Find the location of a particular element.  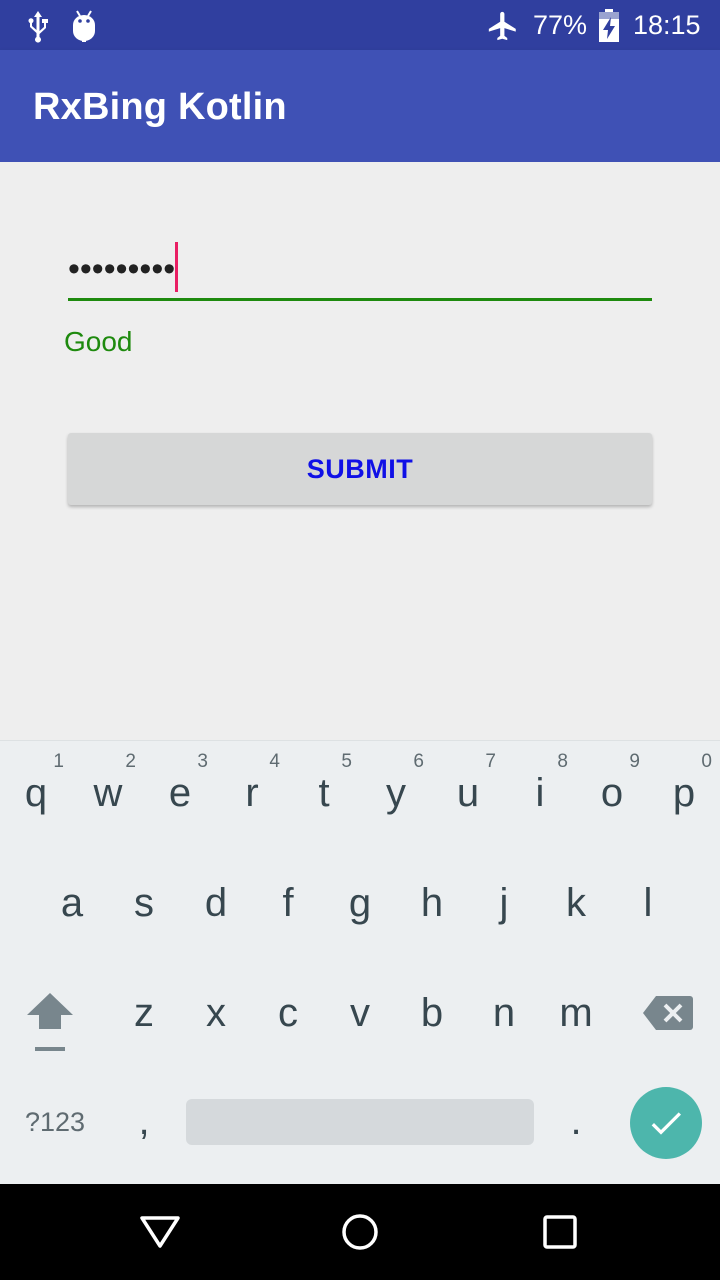

key-s: s is located at coordinates (144, 901).